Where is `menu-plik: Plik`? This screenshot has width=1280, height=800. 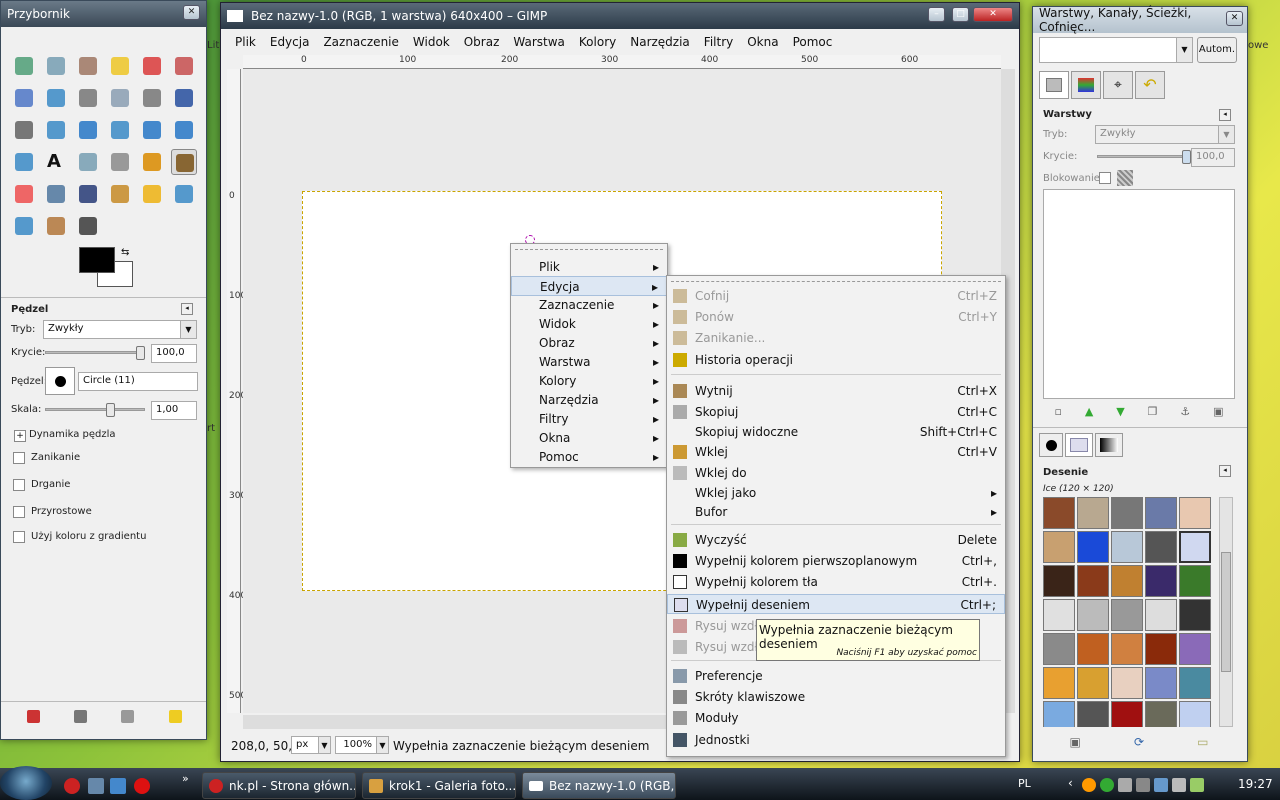
menu-plik: Plik is located at coordinates (245, 42).